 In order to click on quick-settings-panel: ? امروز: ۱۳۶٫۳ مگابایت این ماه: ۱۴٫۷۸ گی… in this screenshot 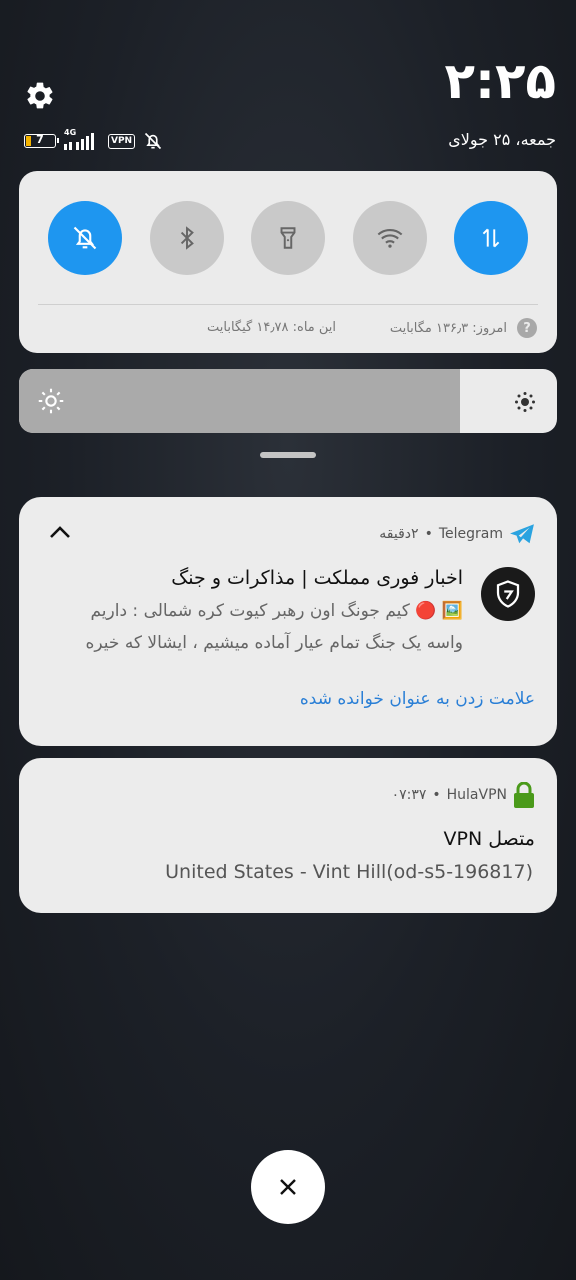, I will do `click(288, 262)`.